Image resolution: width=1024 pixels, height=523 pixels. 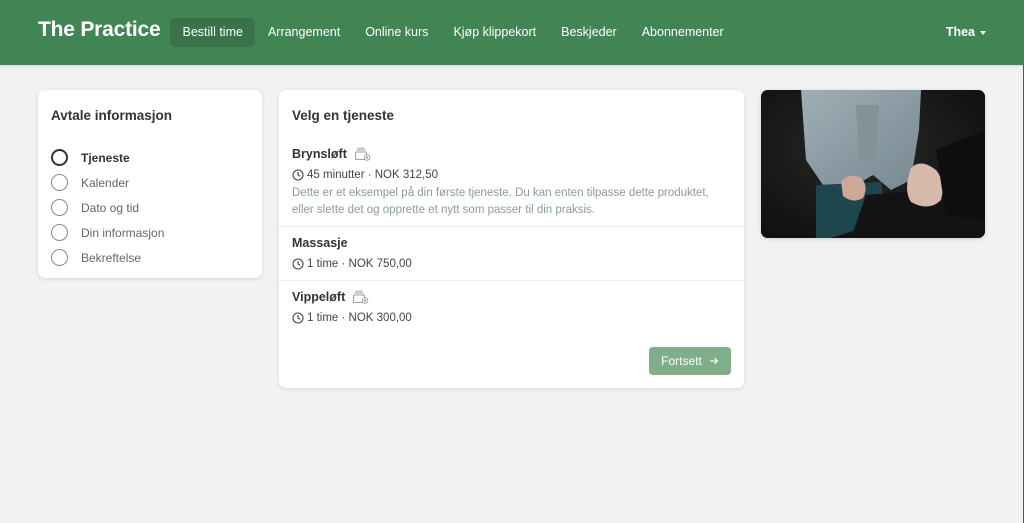 I want to click on step-tjeneste: Tjeneste, so click(x=107, y=157).